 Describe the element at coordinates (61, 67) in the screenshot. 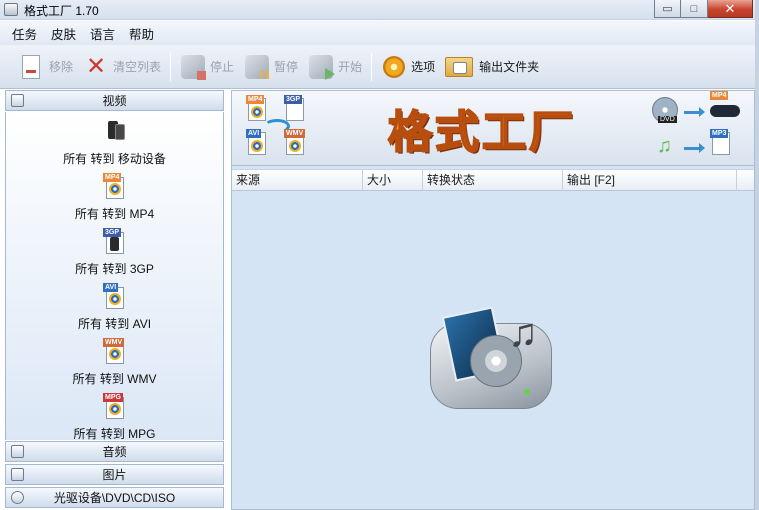

I see `remove-label: 移除` at that location.